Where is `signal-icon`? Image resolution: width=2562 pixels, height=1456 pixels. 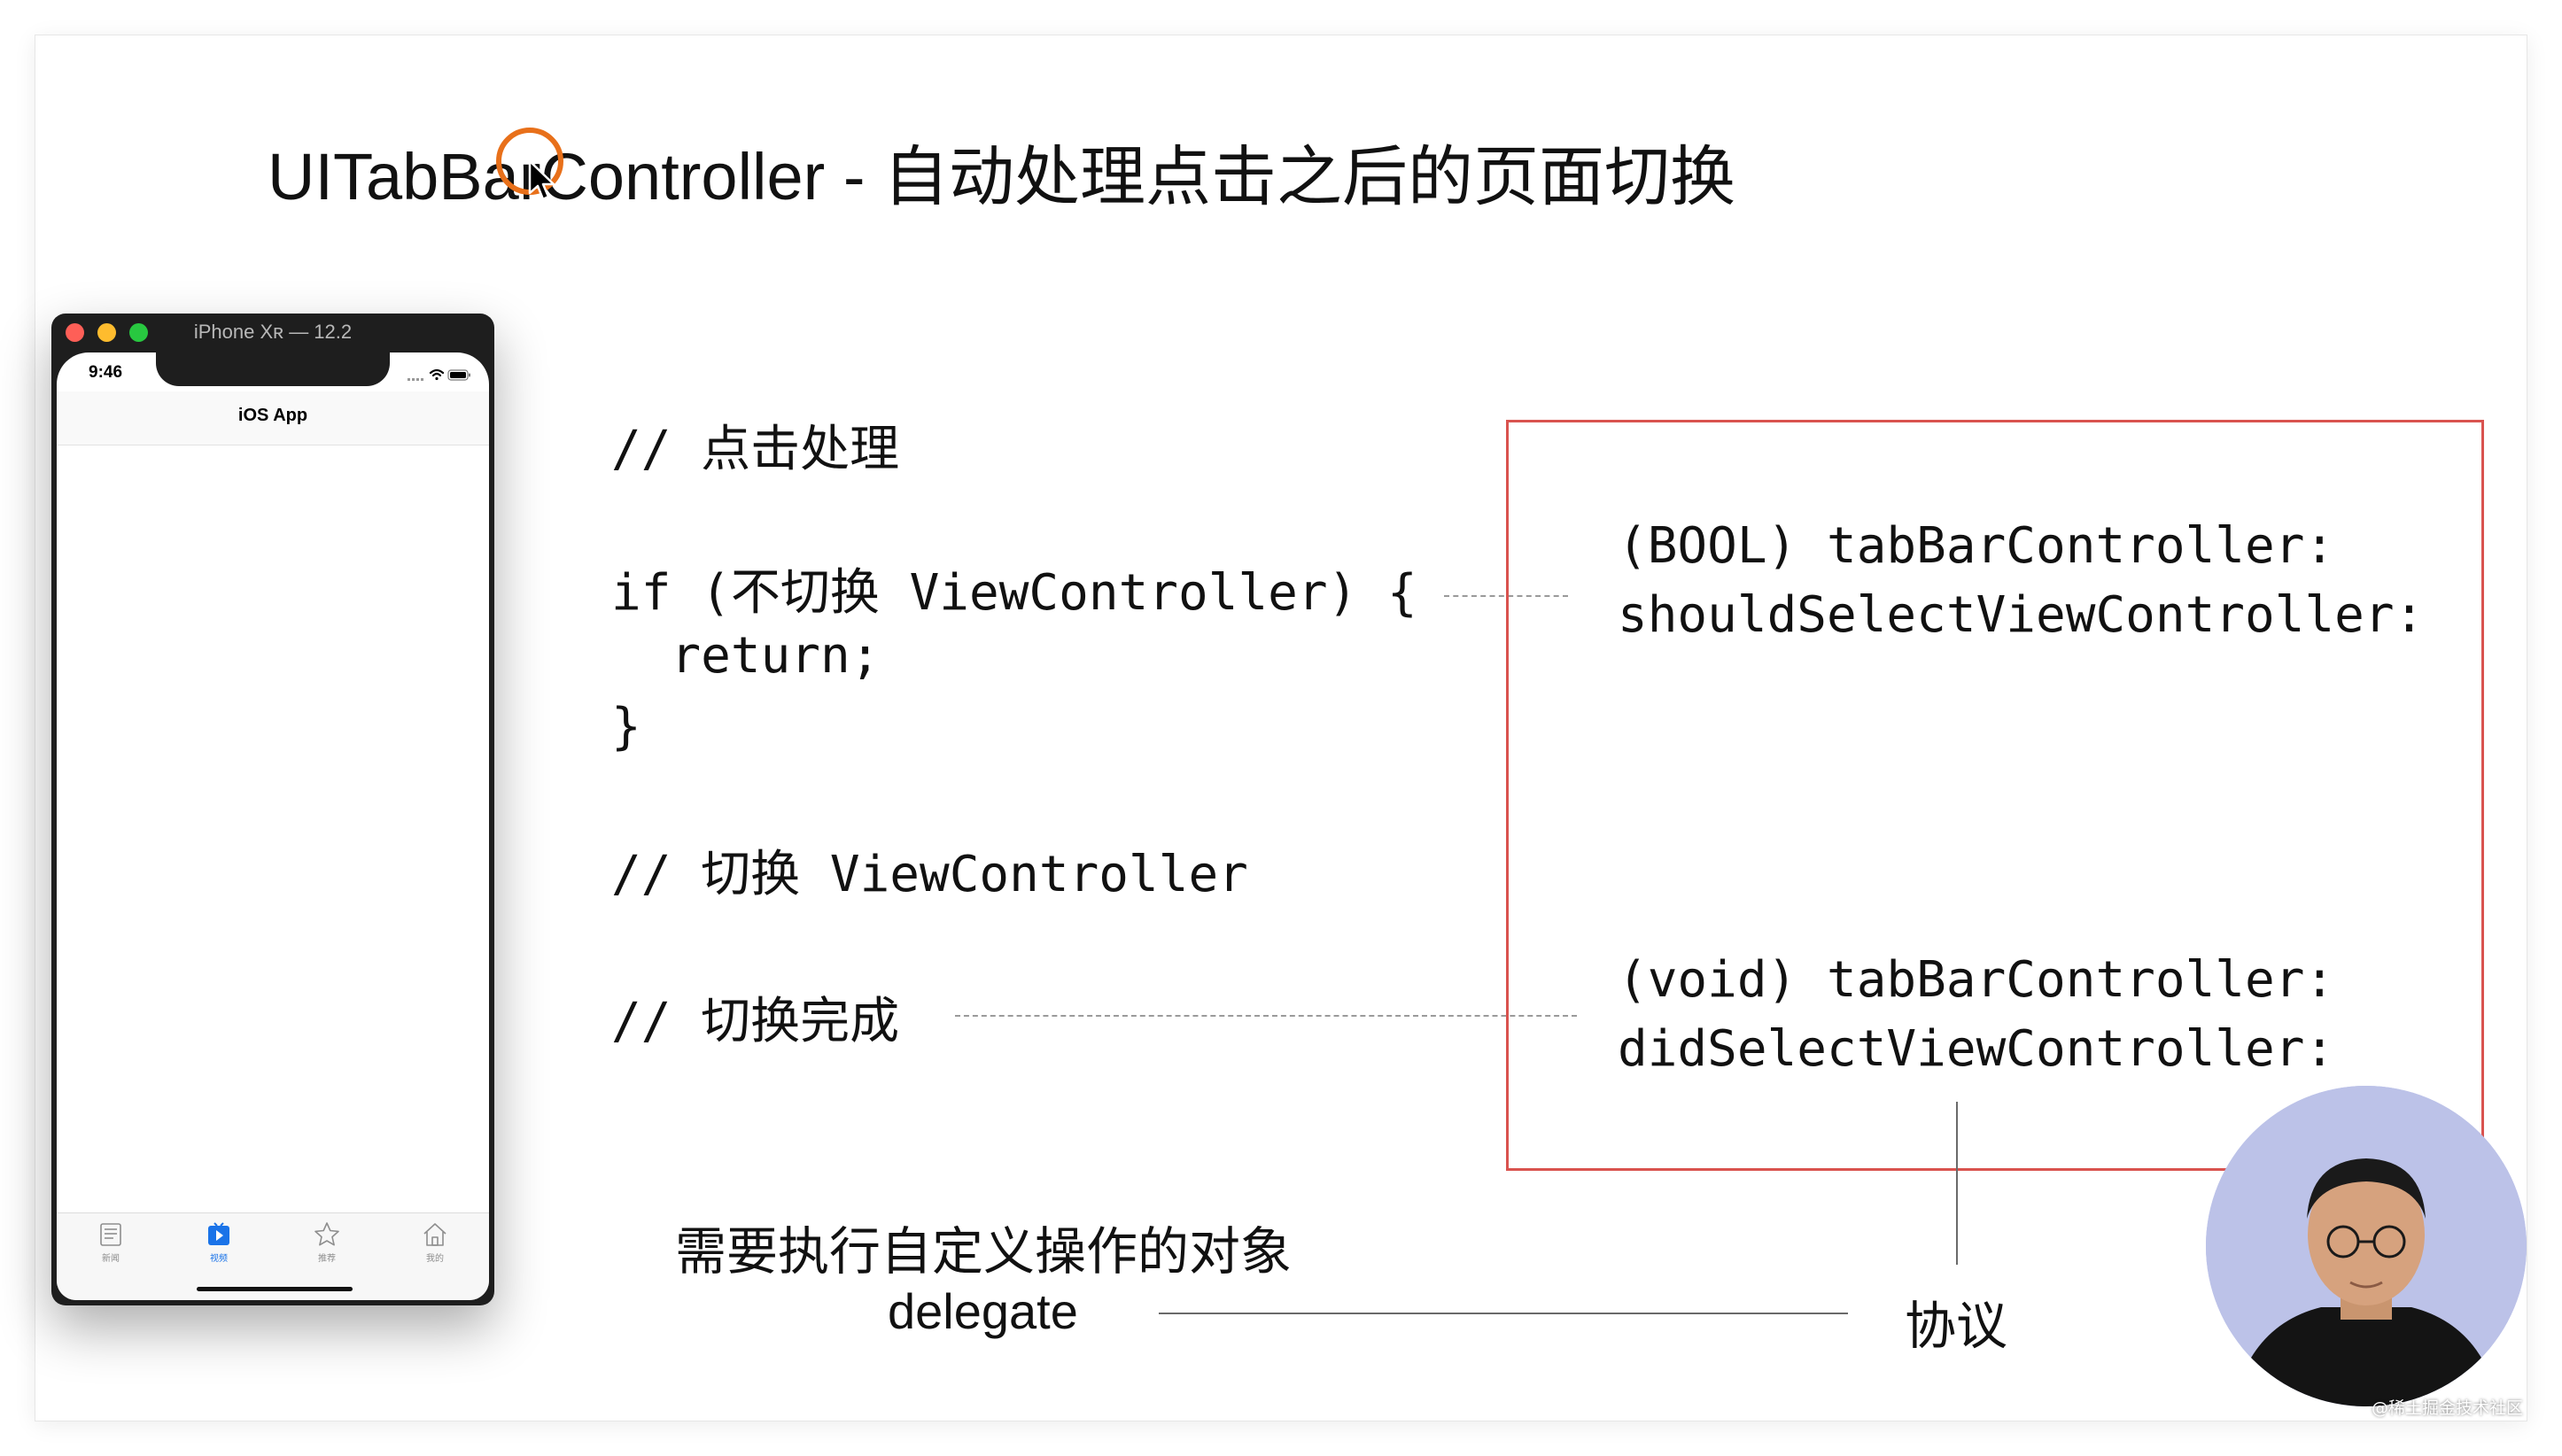 signal-icon is located at coordinates (415, 379).